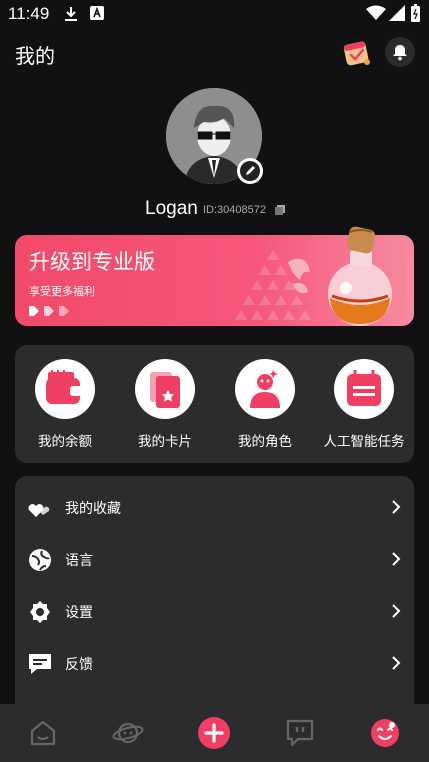 Image resolution: width=429 pixels, height=762 pixels. I want to click on character-glyph, so click(265, 389).